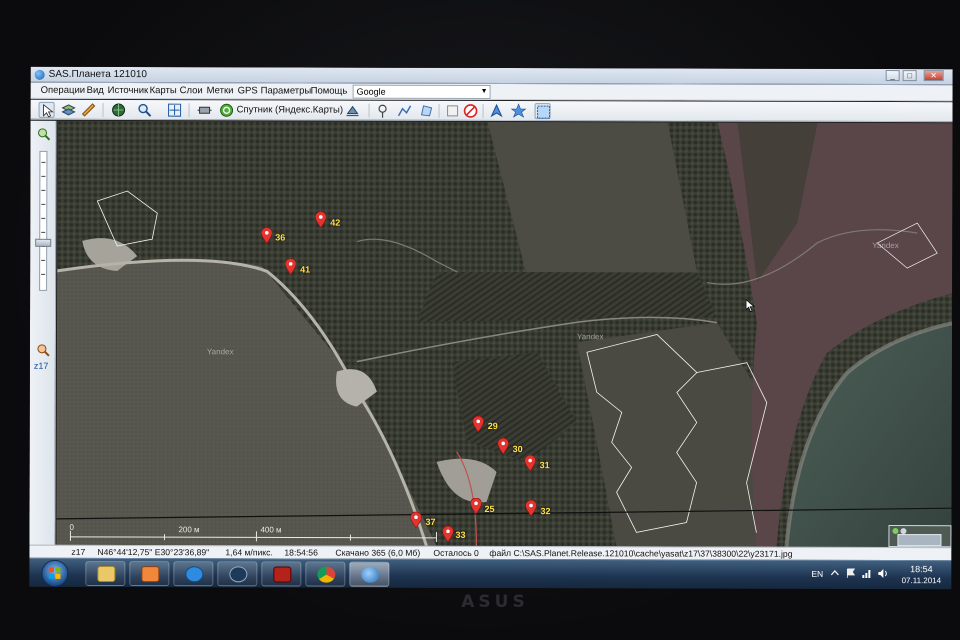  I want to click on menu-source: Источник, so click(128, 90).